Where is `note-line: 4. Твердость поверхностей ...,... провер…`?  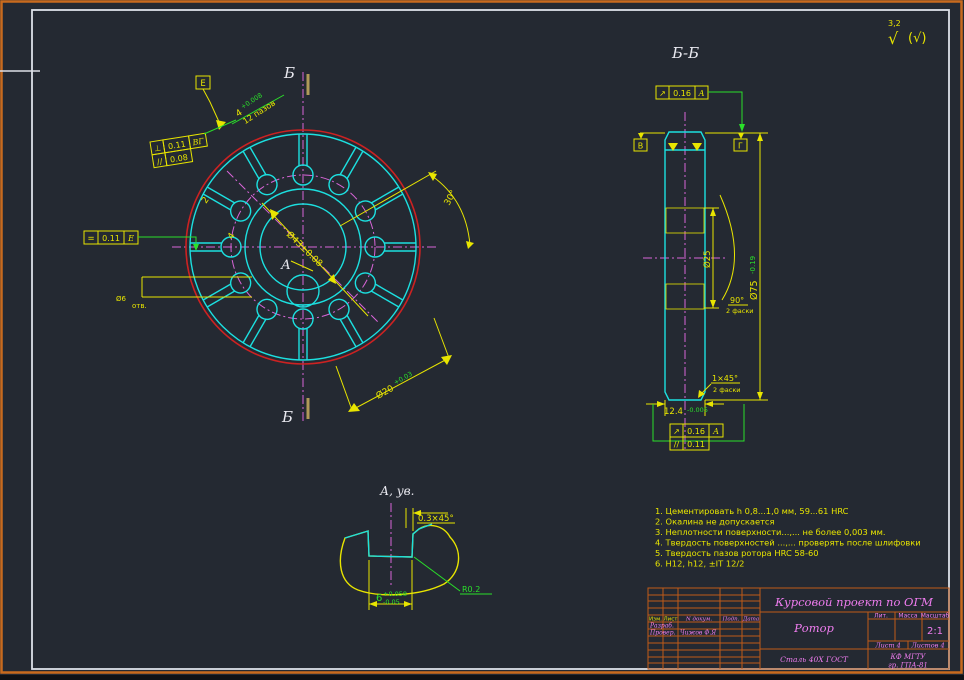
note-line: 4. Твердость поверхностей ...,... провер… is located at coordinates (788, 543).